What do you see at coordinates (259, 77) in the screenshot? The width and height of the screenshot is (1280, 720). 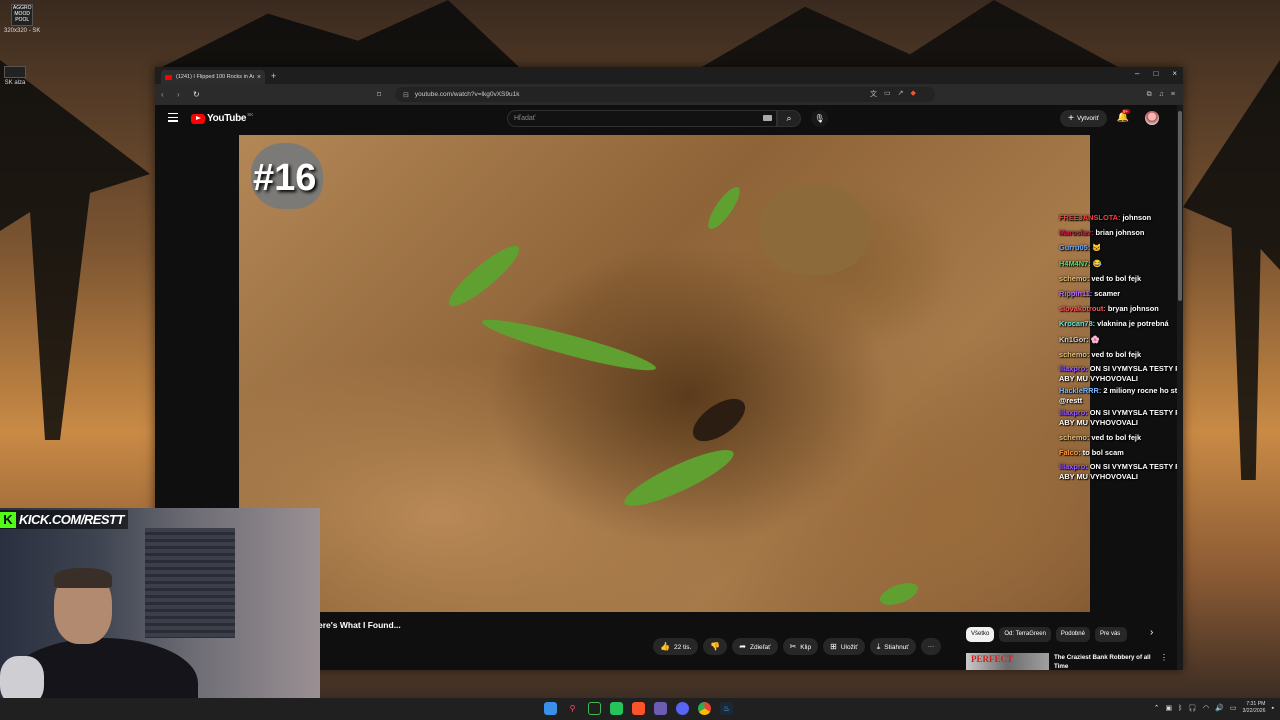 I see `tab-close-icon: ×` at bounding box center [259, 77].